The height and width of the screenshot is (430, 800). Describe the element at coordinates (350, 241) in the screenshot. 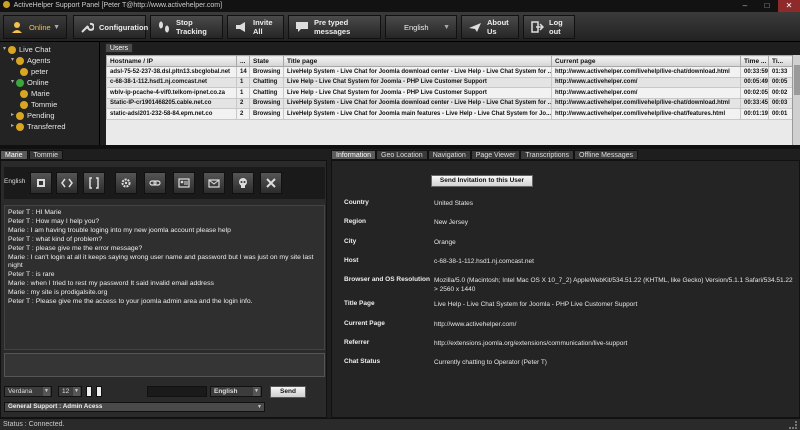

I see `field-label: City` at that location.